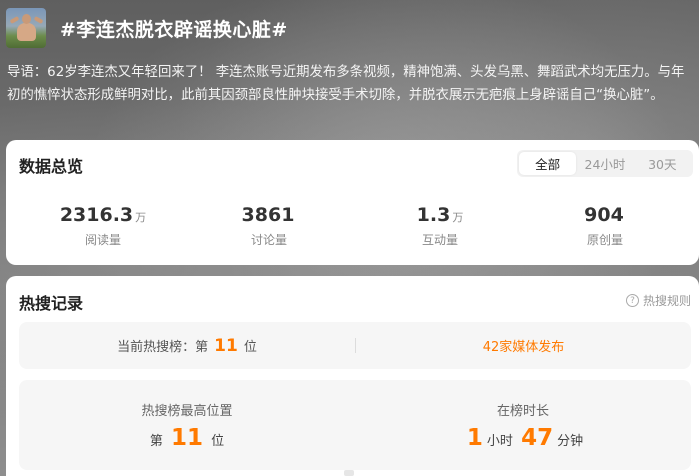 This screenshot has width=699, height=476. What do you see at coordinates (250, 347) in the screenshot?
I see `current-rank-suffix: 位` at bounding box center [250, 347].